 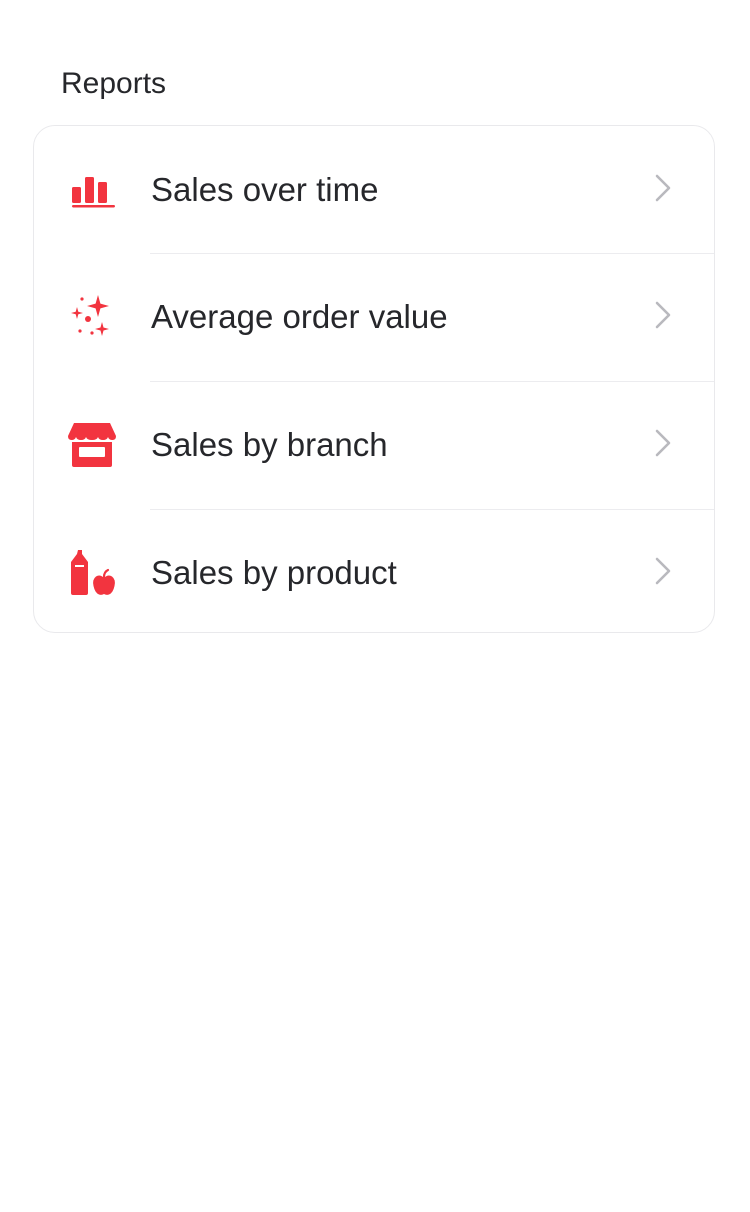 I want to click on report-item-label: Sales by branch, so click(x=269, y=444).